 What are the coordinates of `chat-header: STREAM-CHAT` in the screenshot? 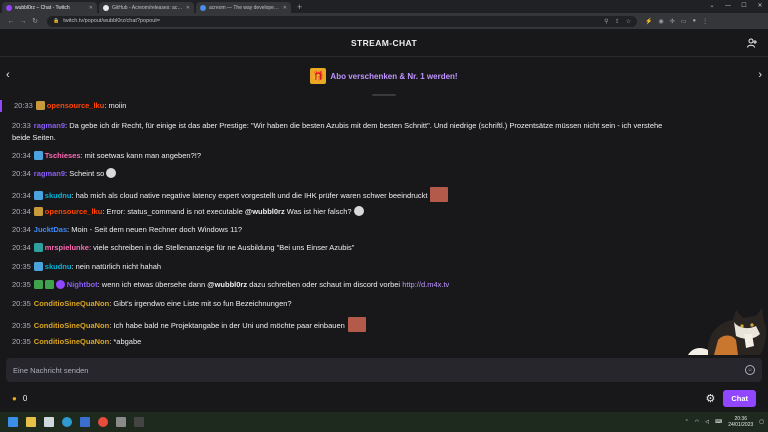 It's located at (384, 43).